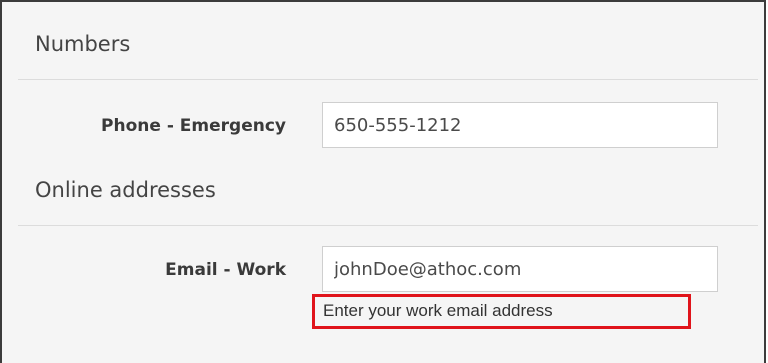 This screenshot has height=363, width=768. What do you see at coordinates (520, 269) in the screenshot?
I see `email-work-input` at bounding box center [520, 269].